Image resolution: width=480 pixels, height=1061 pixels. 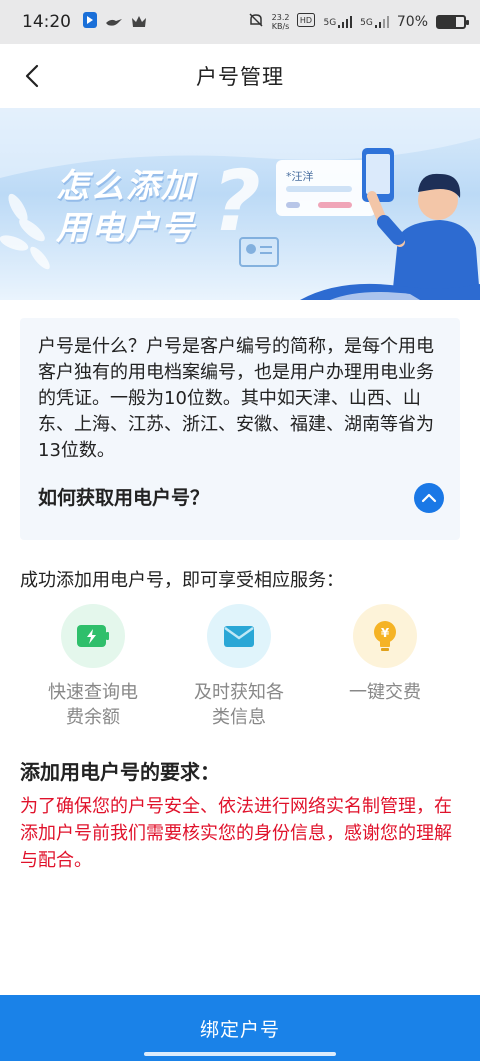 I want to click on signal-2-label: 5G, so click(x=366, y=23).